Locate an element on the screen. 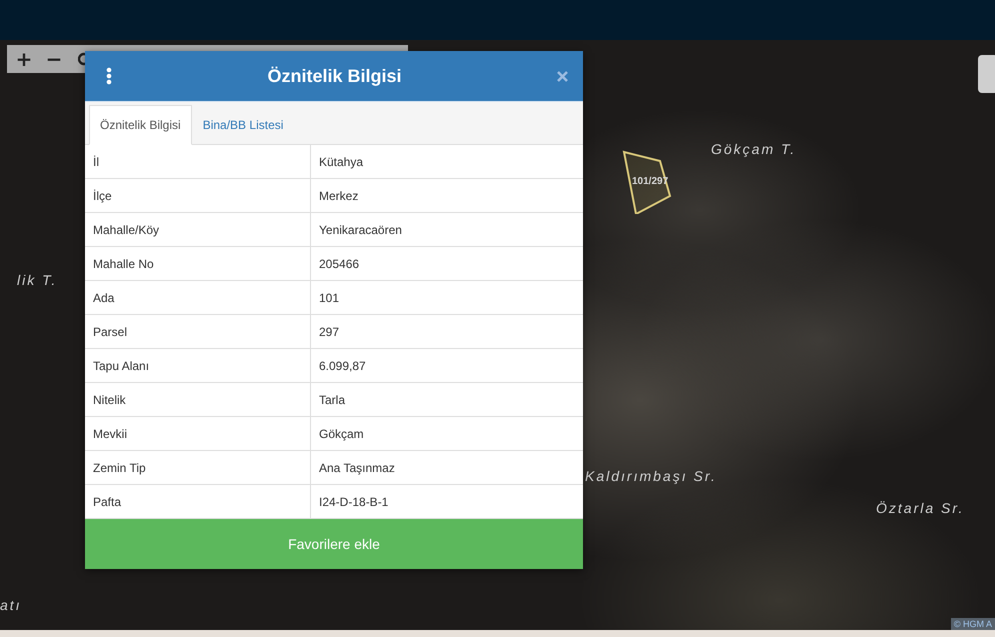 The height and width of the screenshot is (637, 995). zoom-button: + is located at coordinates (24, 59).